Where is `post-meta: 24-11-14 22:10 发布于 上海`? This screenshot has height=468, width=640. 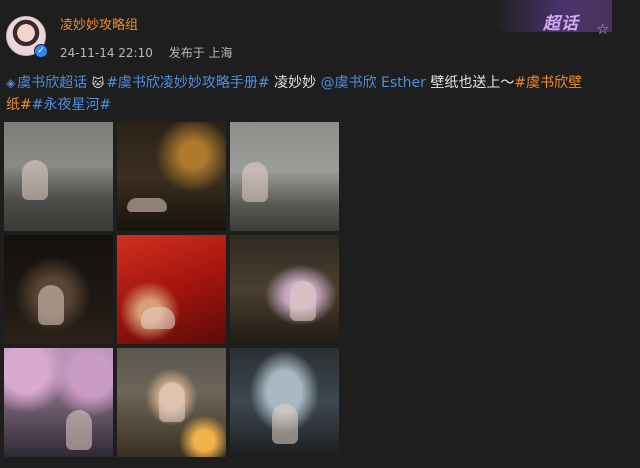
post-meta: 24-11-14 22:10 发布于 上海 is located at coordinates (152, 52).